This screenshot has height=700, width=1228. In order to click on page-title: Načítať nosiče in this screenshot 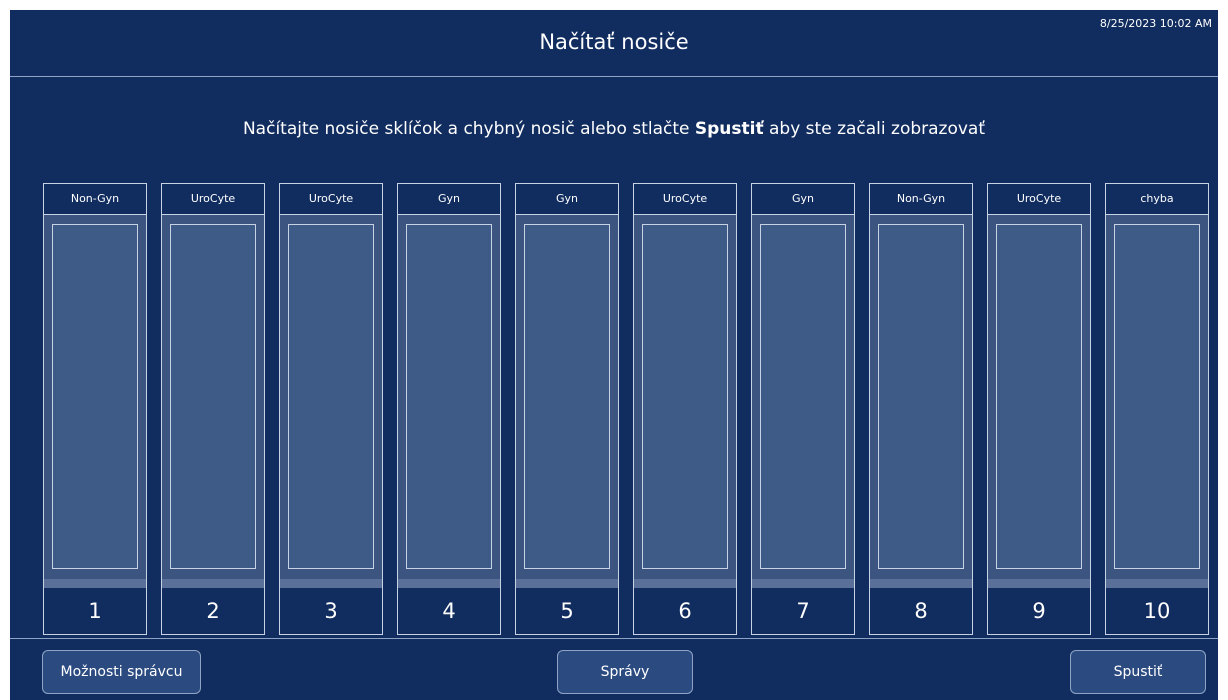, I will do `click(614, 42)`.